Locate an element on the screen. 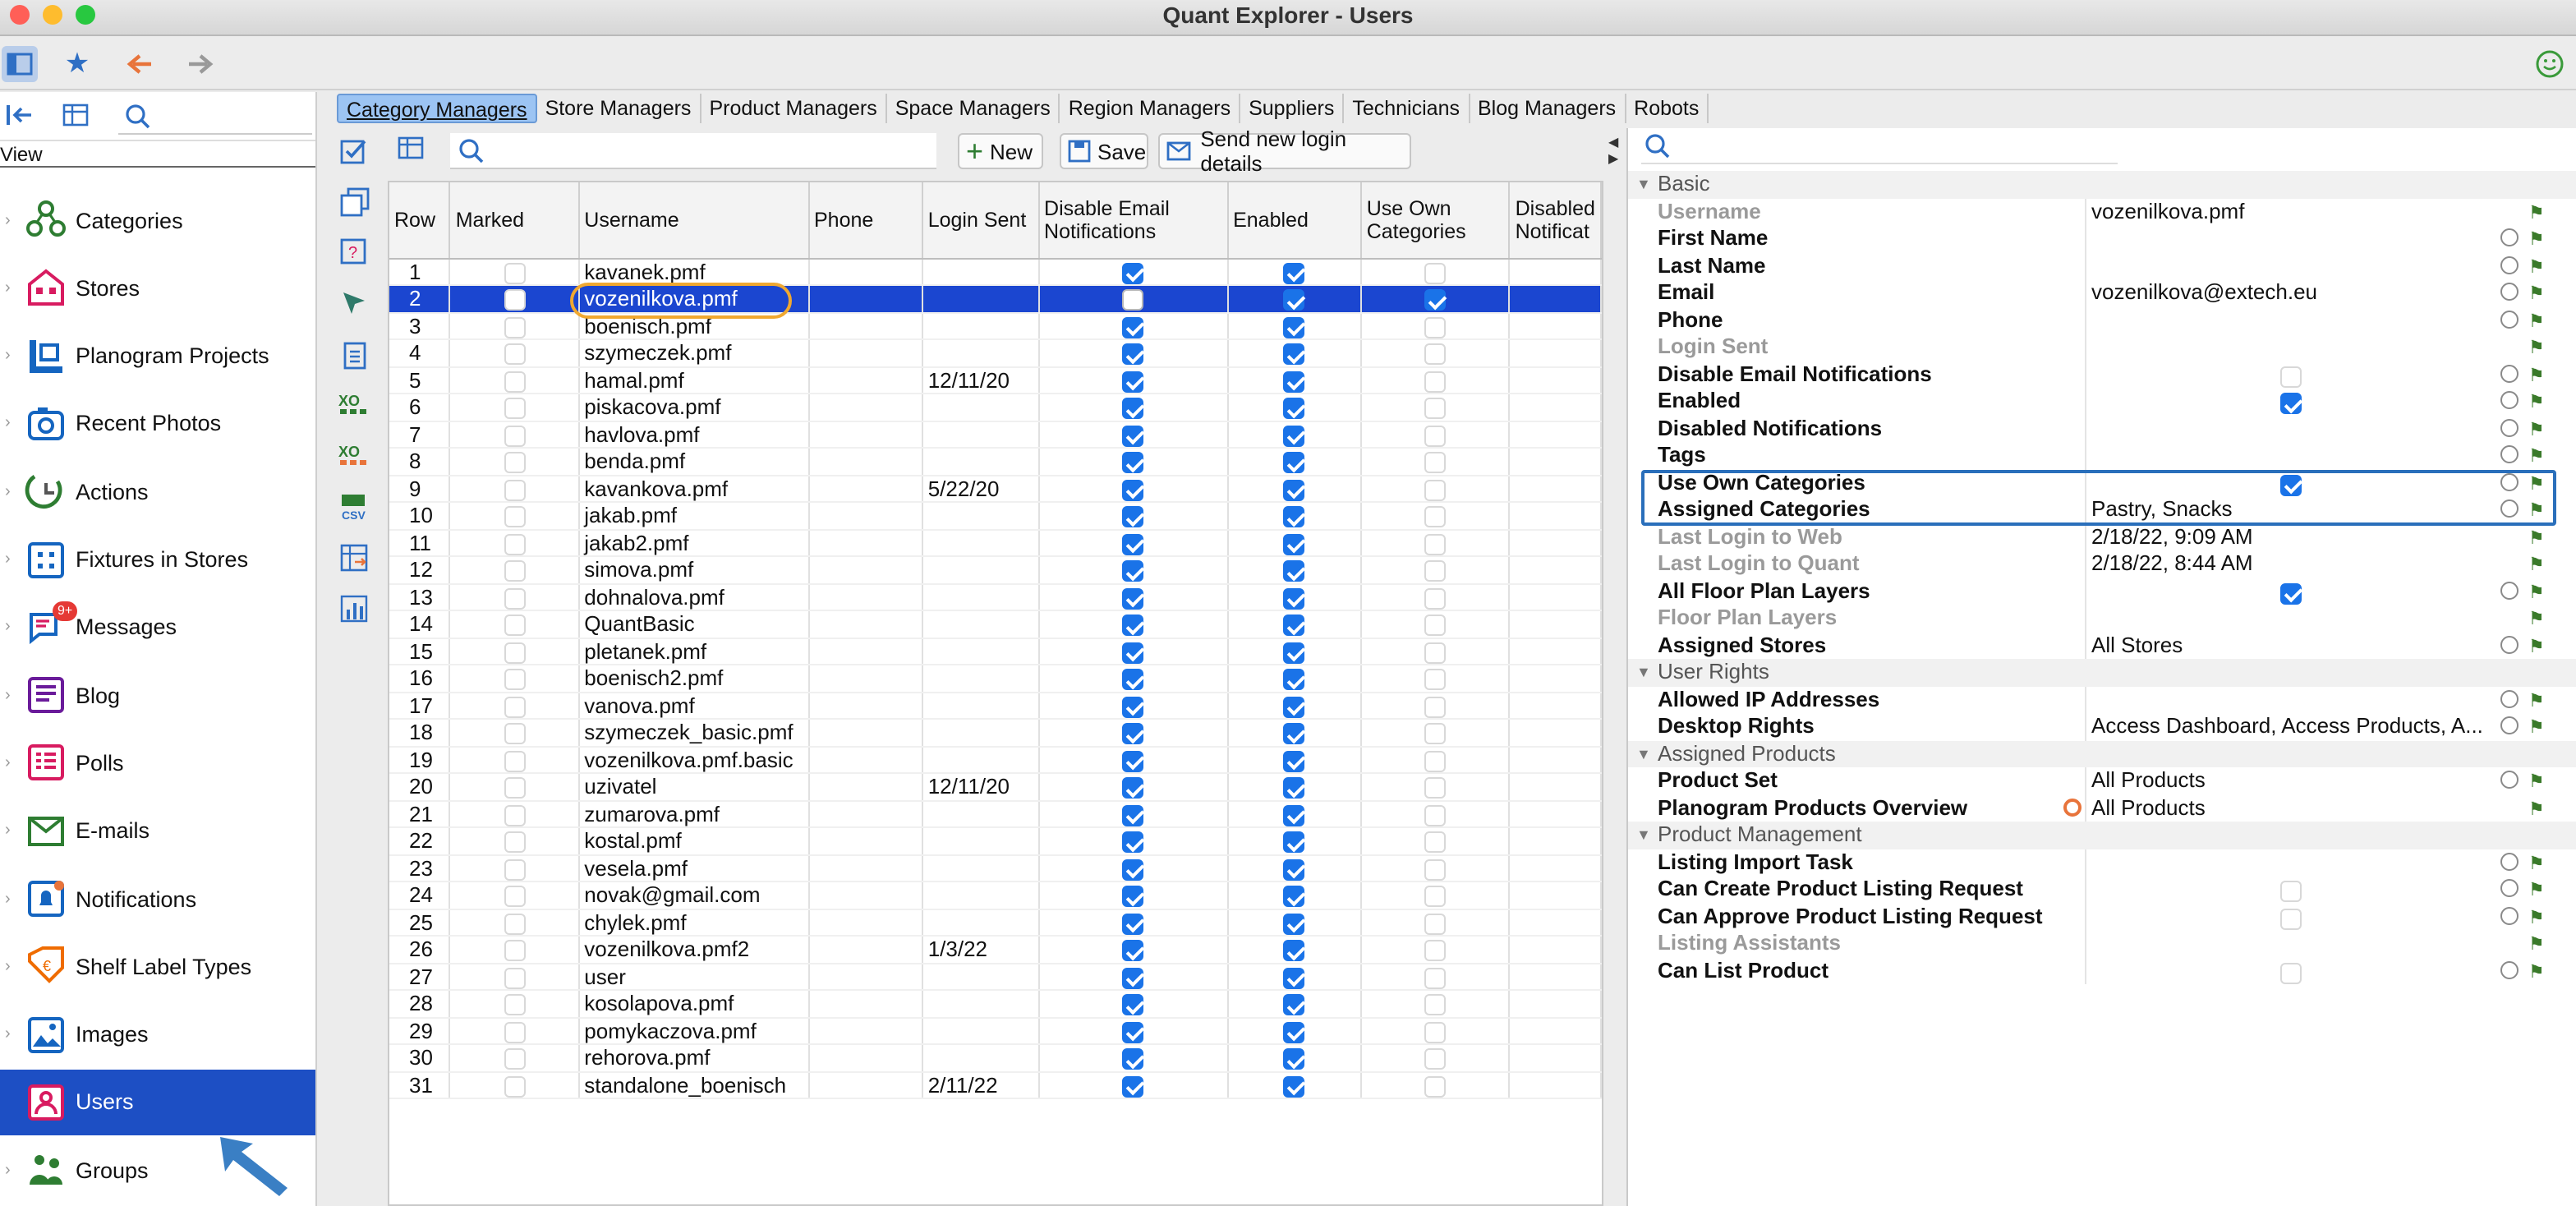 Image resolution: width=2576 pixels, height=1206 pixels. table-row: 21 zumarova.pmf is located at coordinates (996, 814).